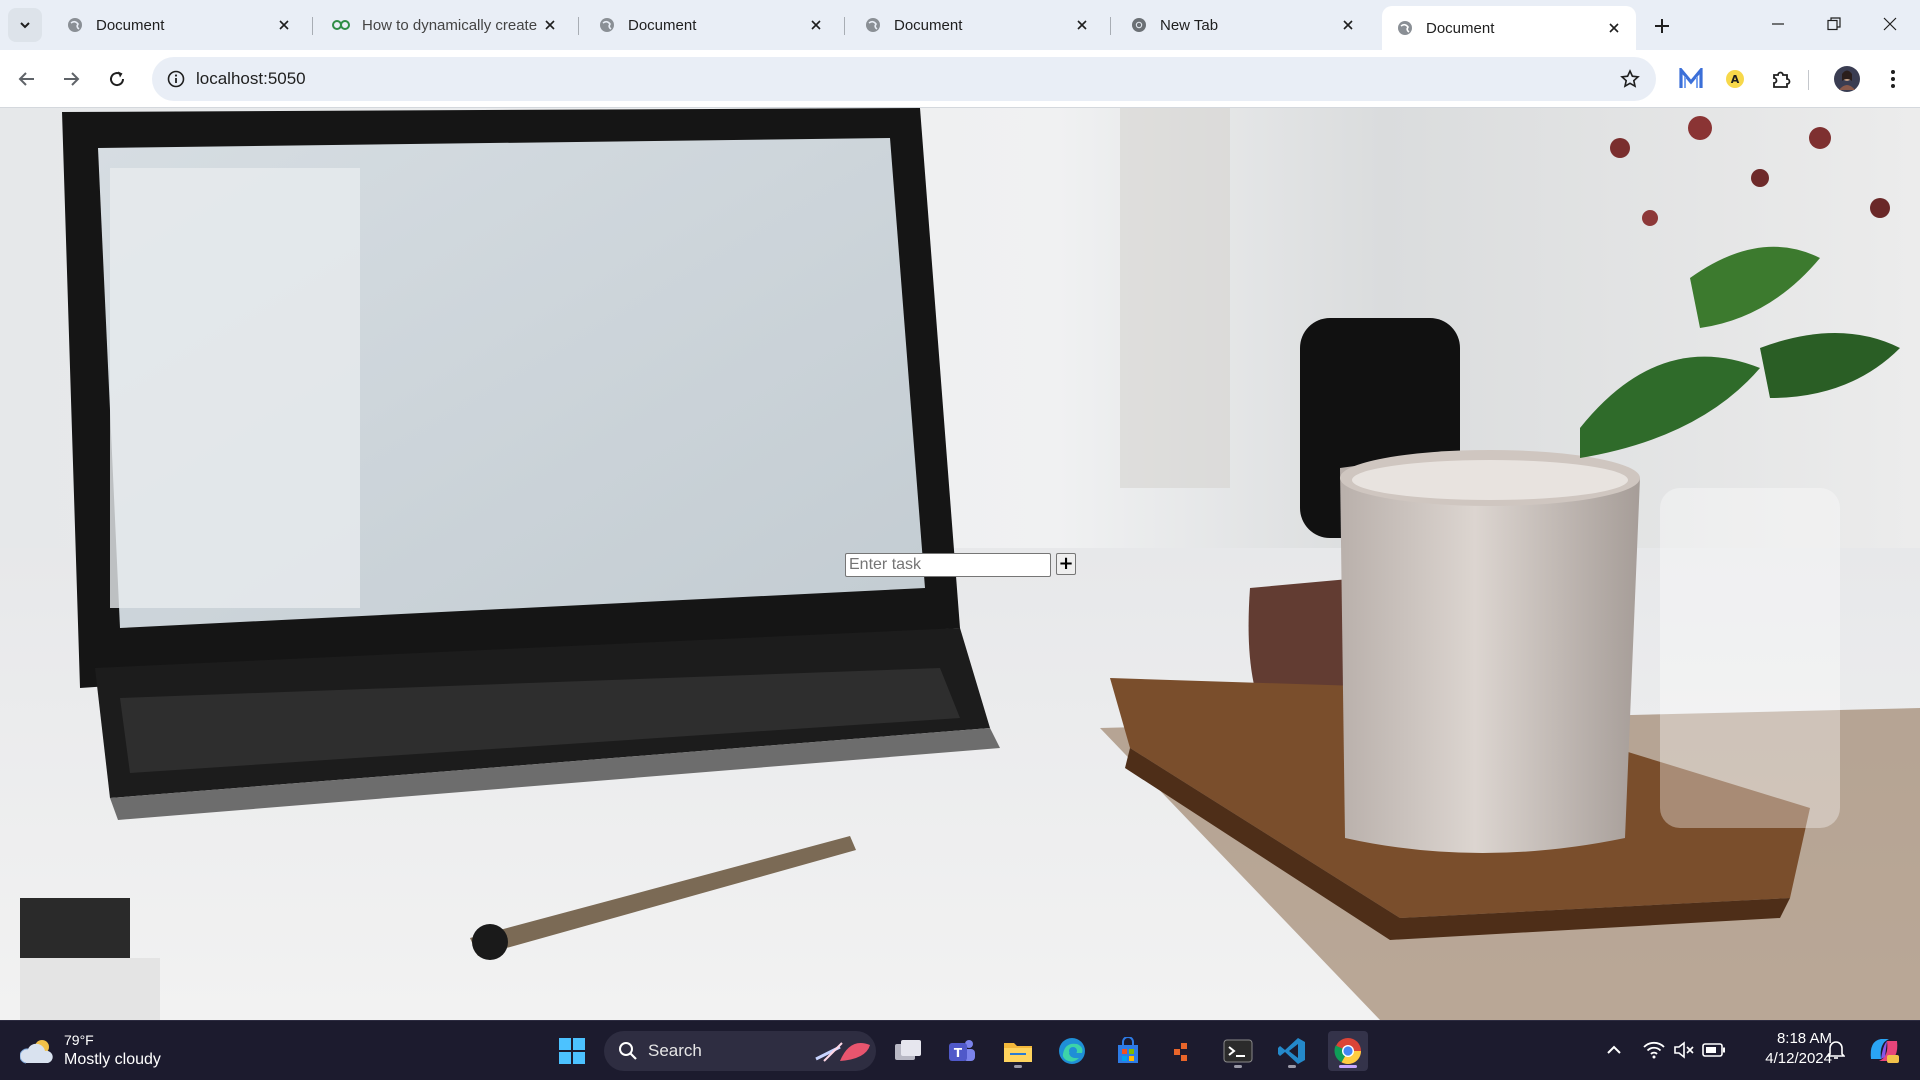 The image size is (1920, 1080). I want to click on browser-tab: How to dynamically create, so click(445, 25).